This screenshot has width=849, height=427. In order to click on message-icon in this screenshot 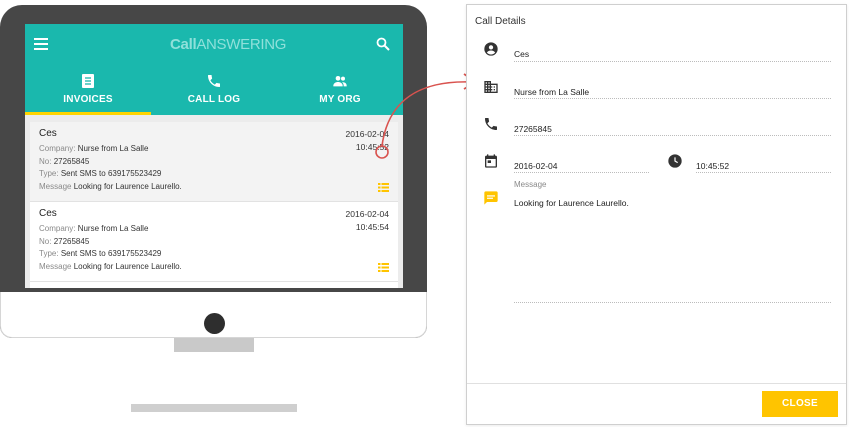, I will do `click(491, 198)`.